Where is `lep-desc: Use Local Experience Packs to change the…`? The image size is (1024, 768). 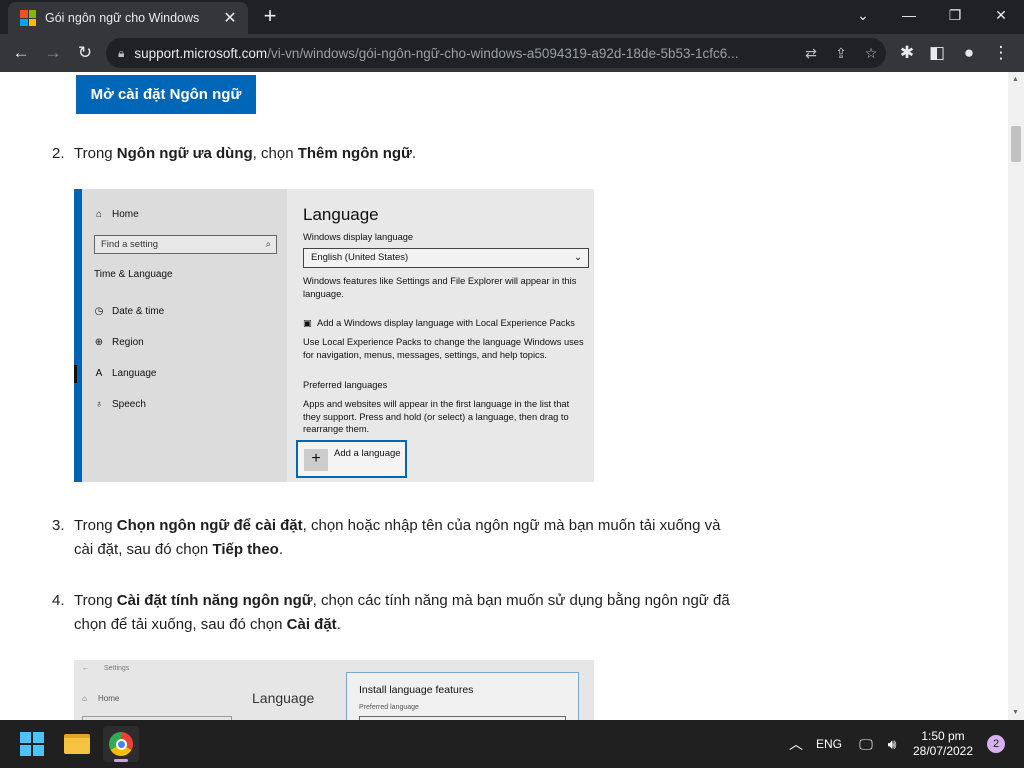 lep-desc: Use Local Experience Packs to change the… is located at coordinates (443, 348).